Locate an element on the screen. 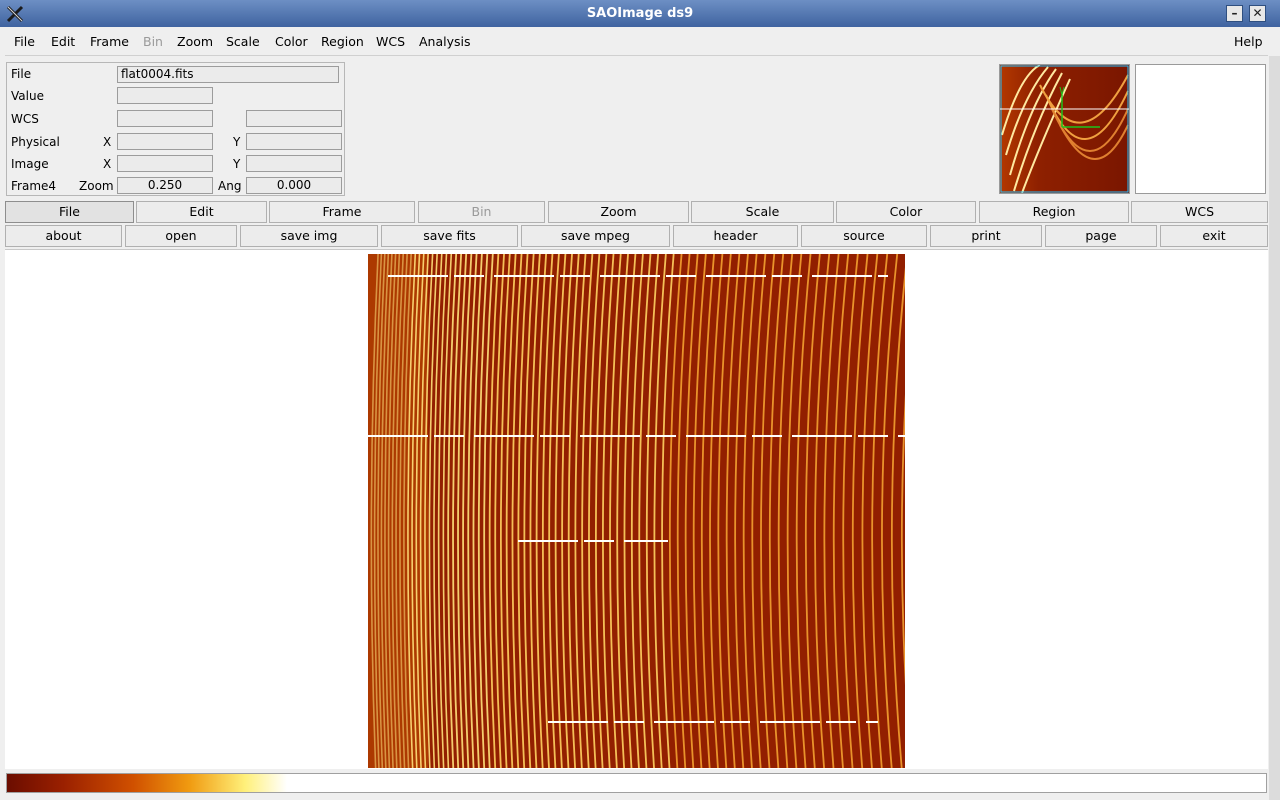 The image size is (1280, 800). frame-label: Frame4 is located at coordinates (34, 186).